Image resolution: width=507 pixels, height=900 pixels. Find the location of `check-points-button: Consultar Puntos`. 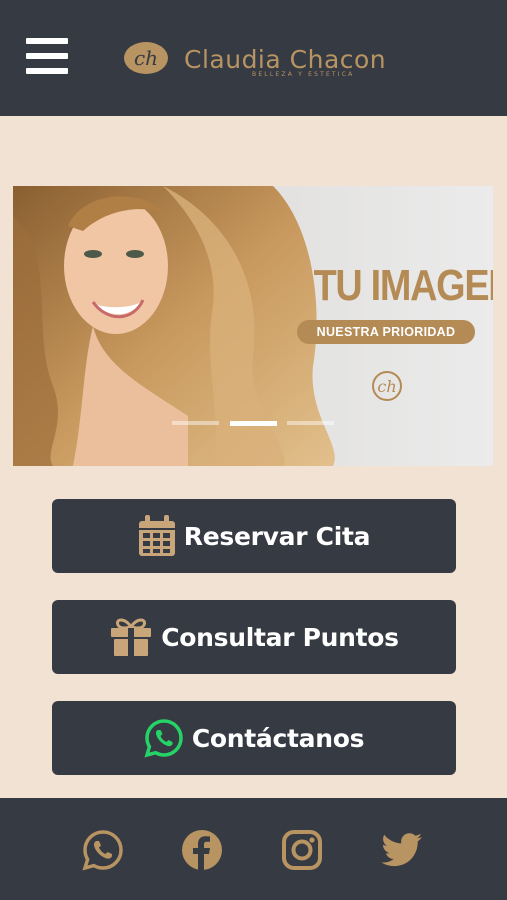

check-points-button: Consultar Puntos is located at coordinates (254, 637).